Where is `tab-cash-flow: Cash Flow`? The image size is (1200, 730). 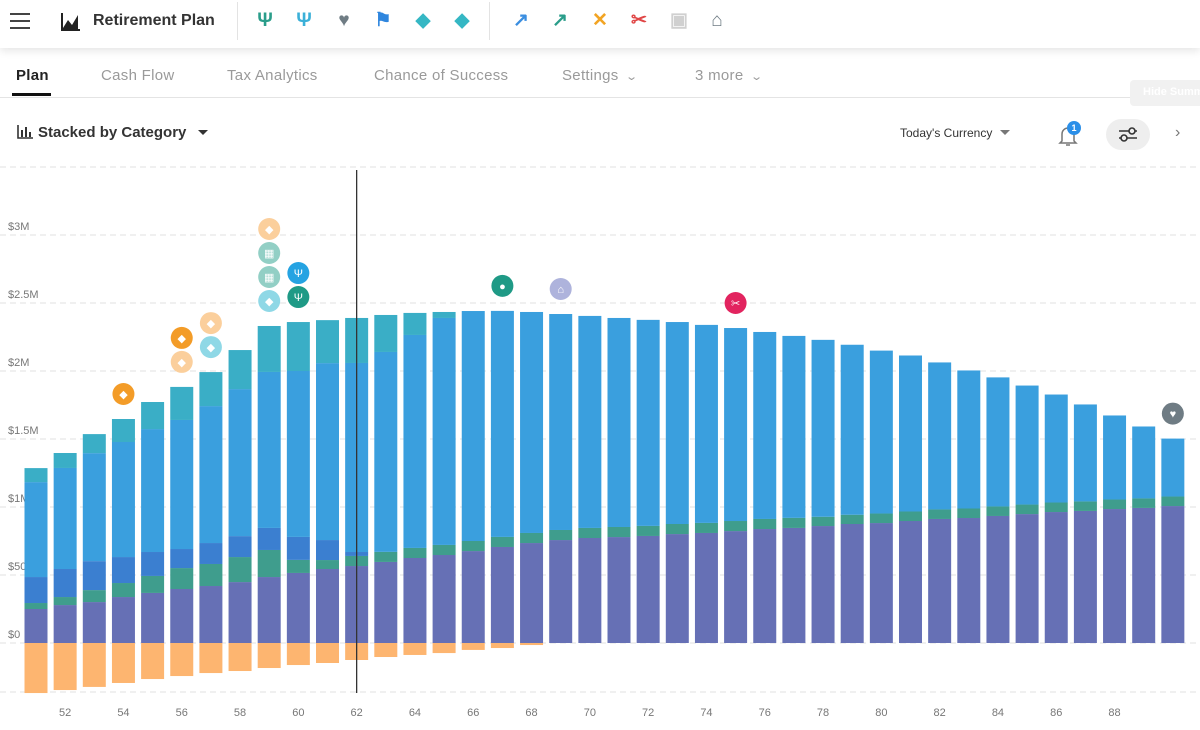
tab-cash-flow: Cash Flow is located at coordinates (138, 75).